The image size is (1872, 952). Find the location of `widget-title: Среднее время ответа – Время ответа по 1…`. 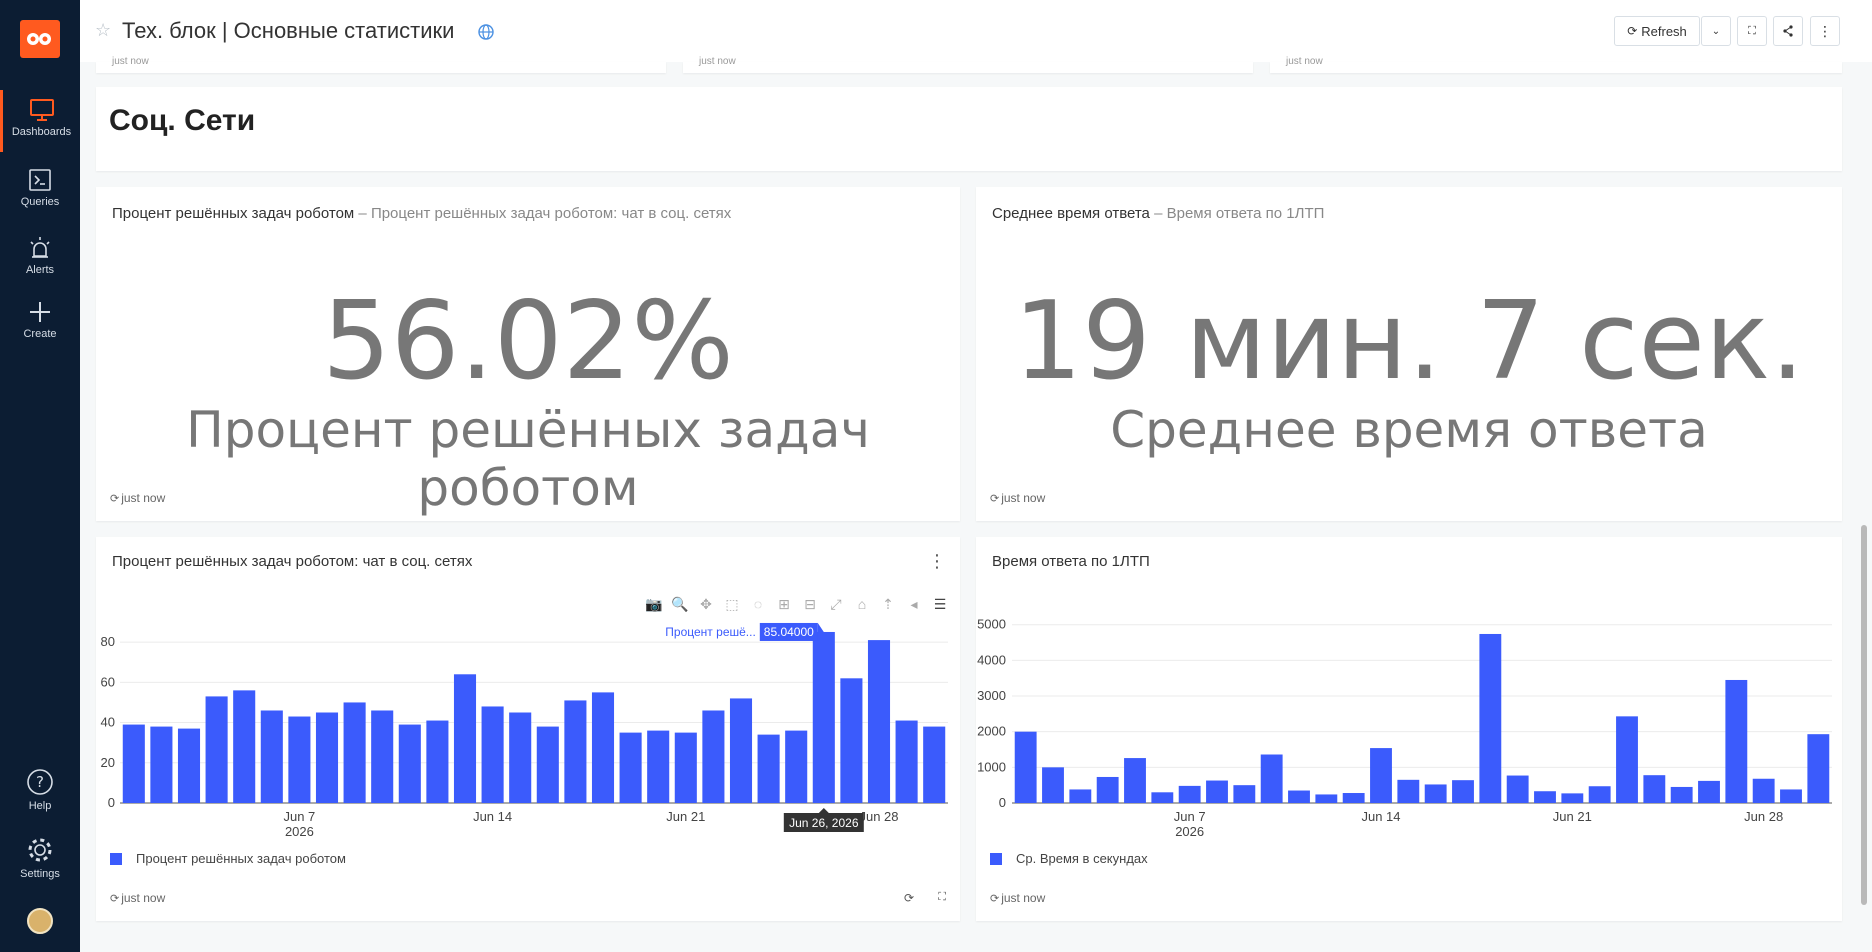

widget-title: Среднее время ответа – Время ответа по 1… is located at coordinates (1158, 213).